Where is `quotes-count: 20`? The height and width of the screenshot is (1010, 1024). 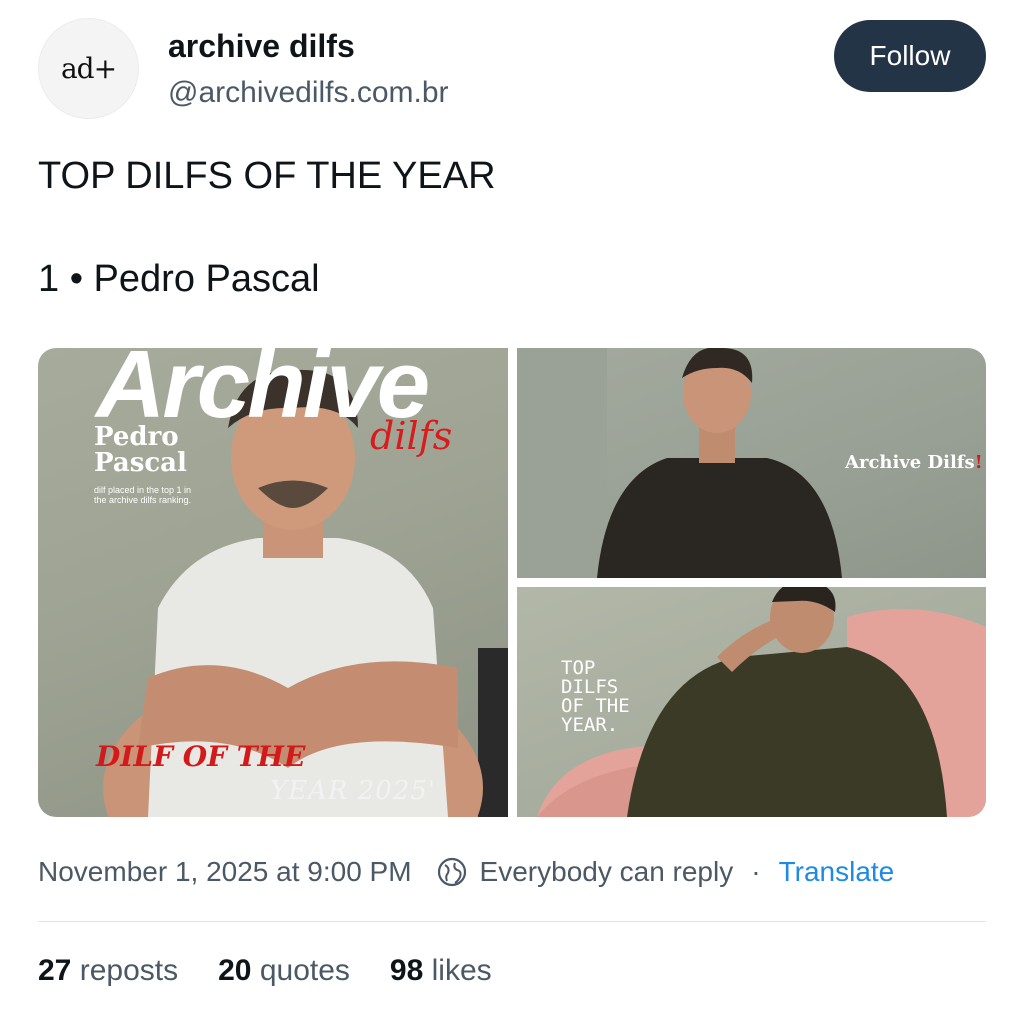
quotes-count: 20 is located at coordinates (235, 970).